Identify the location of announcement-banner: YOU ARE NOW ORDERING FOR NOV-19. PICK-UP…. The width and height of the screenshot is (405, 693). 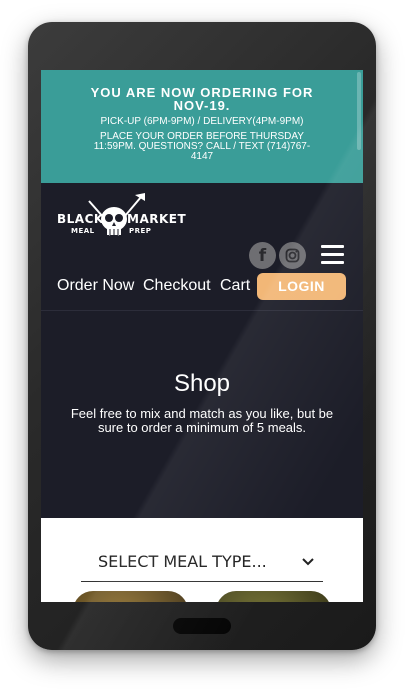
(202, 126).